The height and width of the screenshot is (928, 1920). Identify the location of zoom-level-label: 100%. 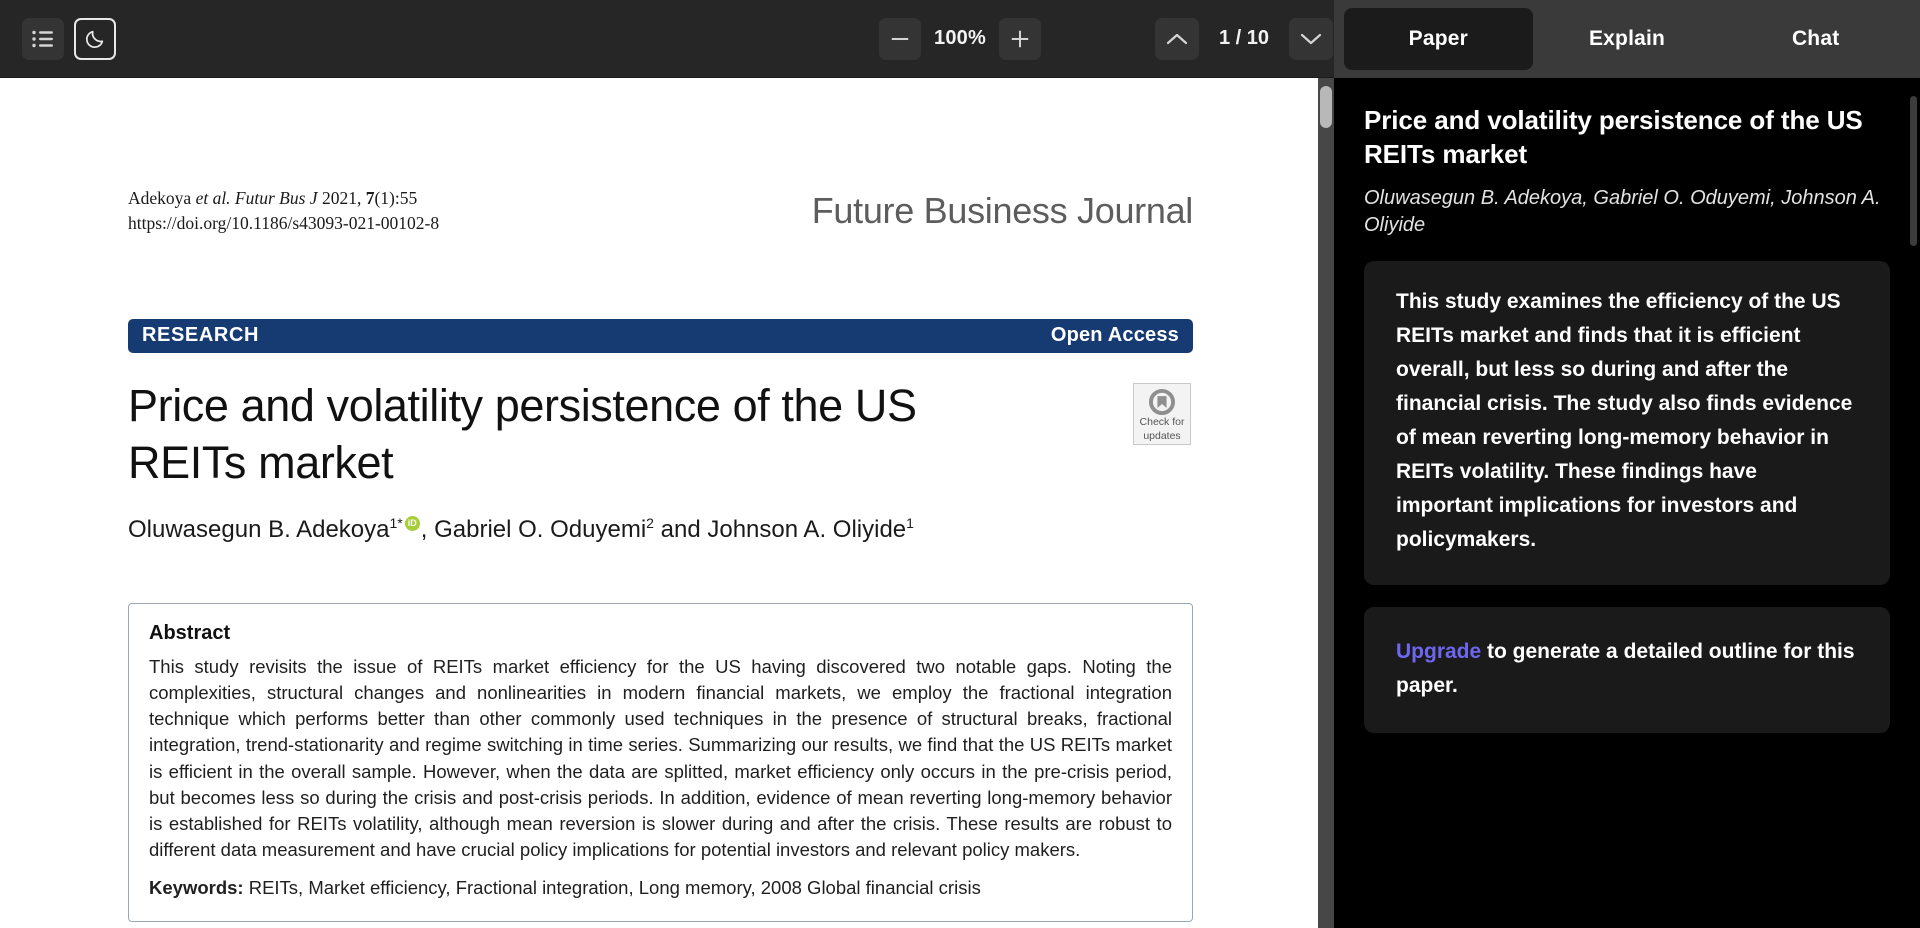
(960, 38).